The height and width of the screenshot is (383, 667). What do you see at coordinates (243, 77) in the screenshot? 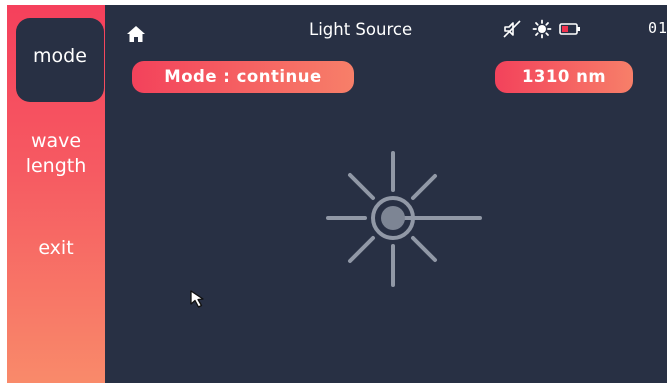
I see `mode-status-badge: Mode : continue` at bounding box center [243, 77].